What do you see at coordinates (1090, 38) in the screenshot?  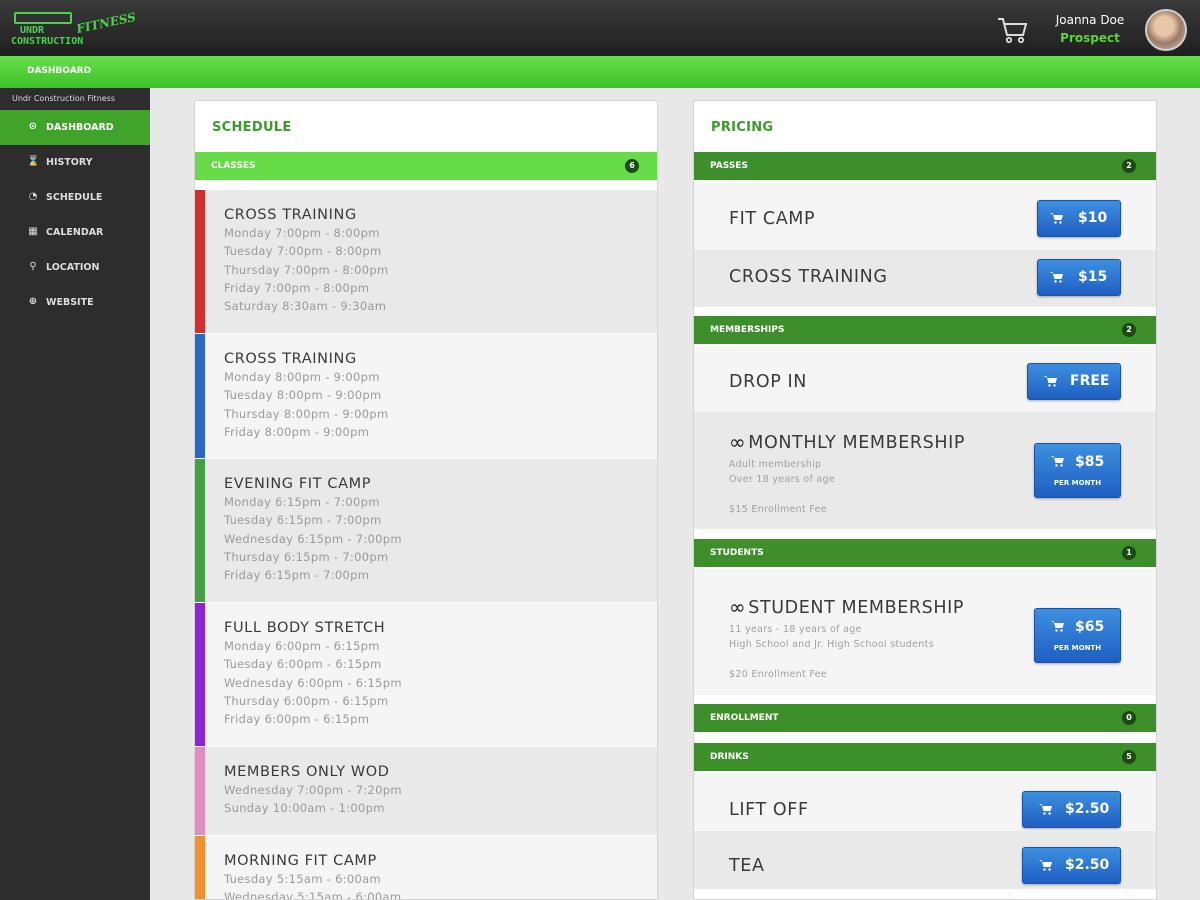 I see `user-role: Prospect` at bounding box center [1090, 38].